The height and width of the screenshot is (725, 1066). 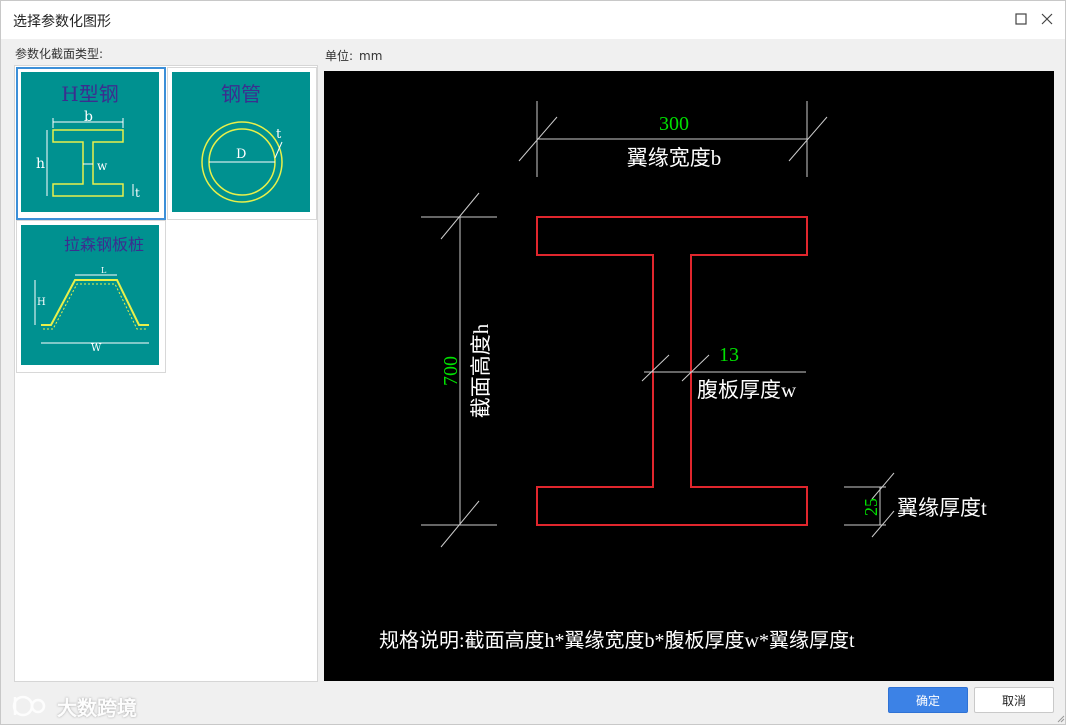 I want to click on watermark-text: 大数跨境, so click(x=97, y=707).